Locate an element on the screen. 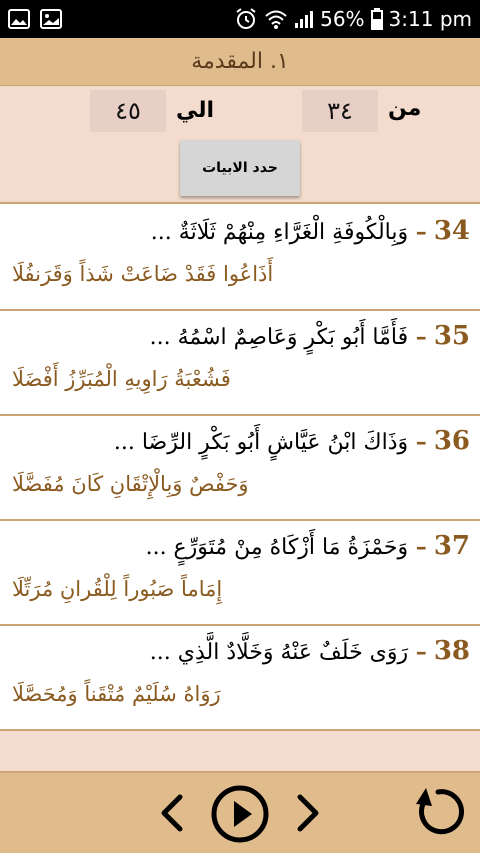 Image resolution: width=480 pixels, height=853 pixels. playback-toolbar is located at coordinates (240, 812).